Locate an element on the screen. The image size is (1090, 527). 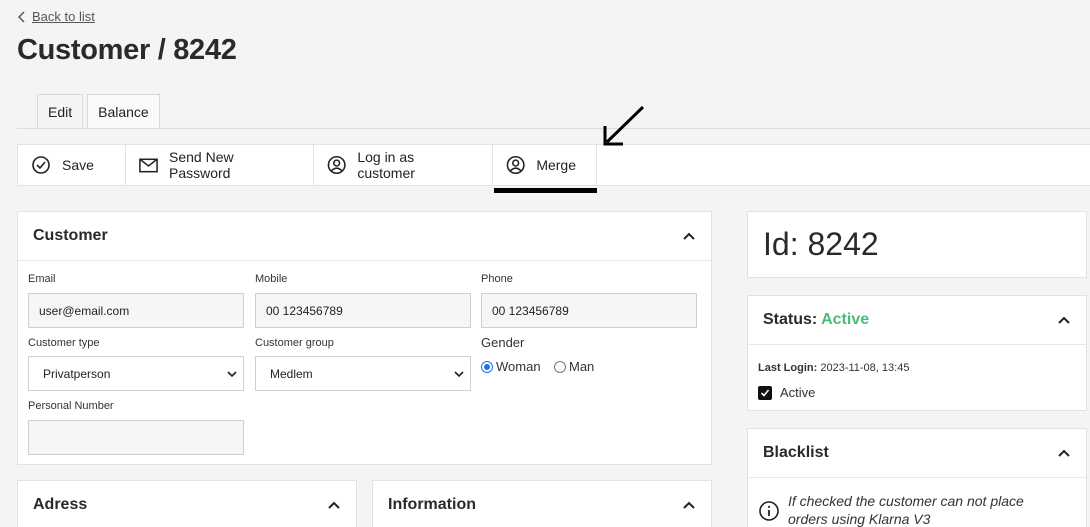
save-button: Save is located at coordinates (72, 165).